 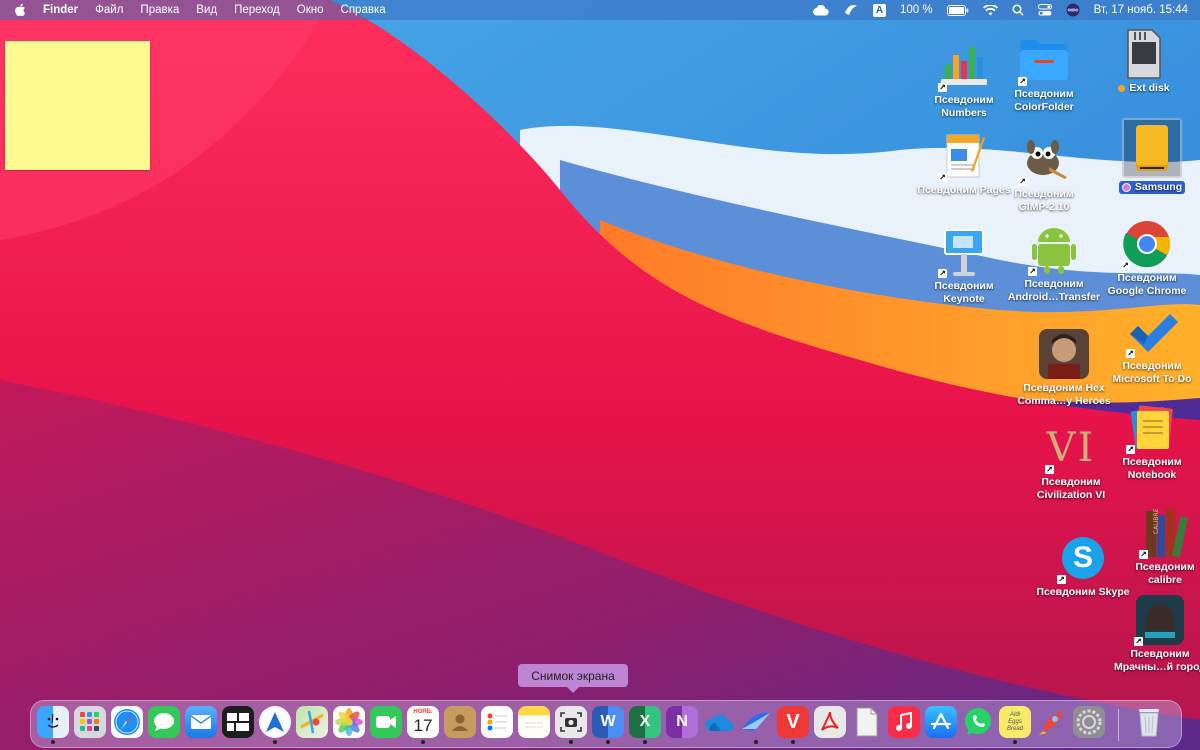 I want to click on desktop-icon-notebook-alias: ↗ Псевдоним Notebook, so click(x=1151, y=441).